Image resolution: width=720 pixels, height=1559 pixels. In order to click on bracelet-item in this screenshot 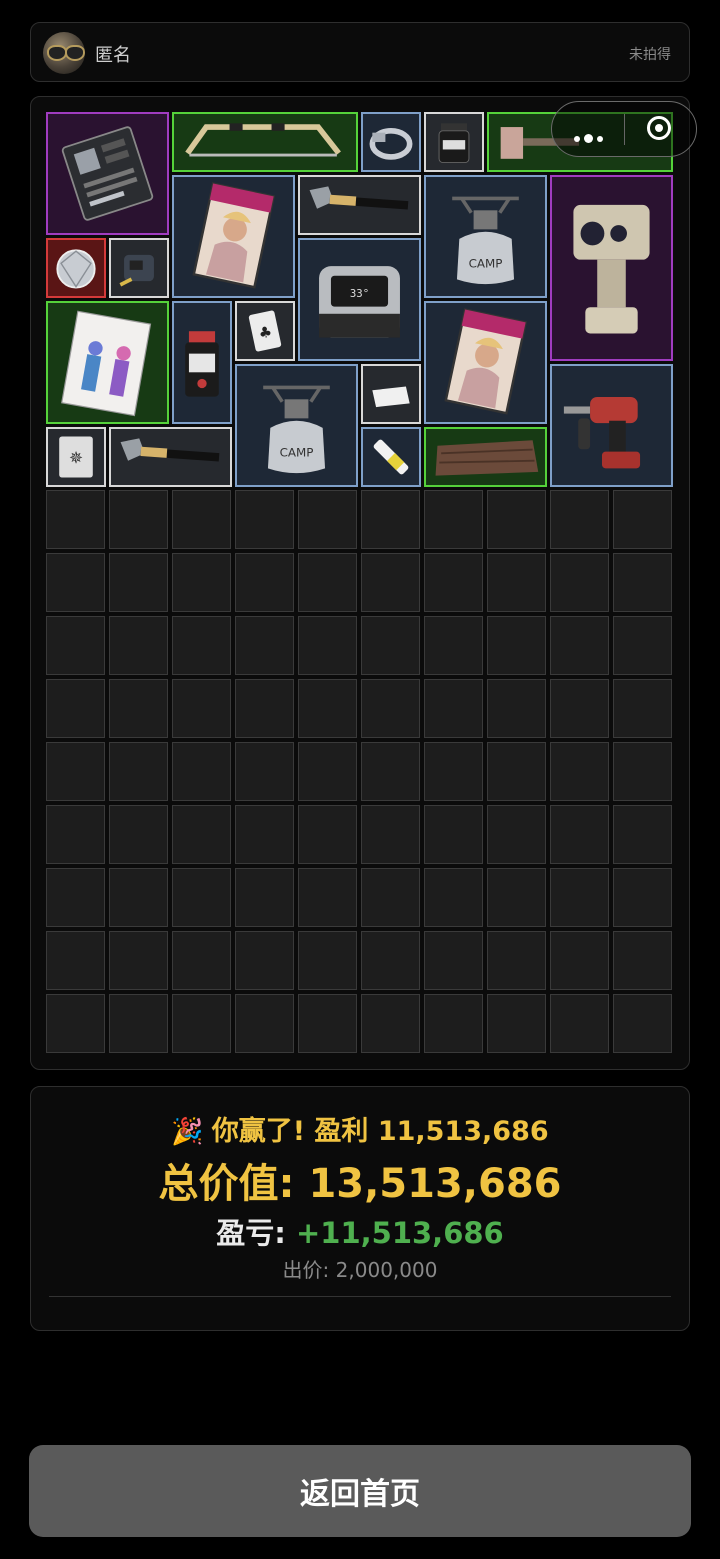, I will do `click(391, 142)`.